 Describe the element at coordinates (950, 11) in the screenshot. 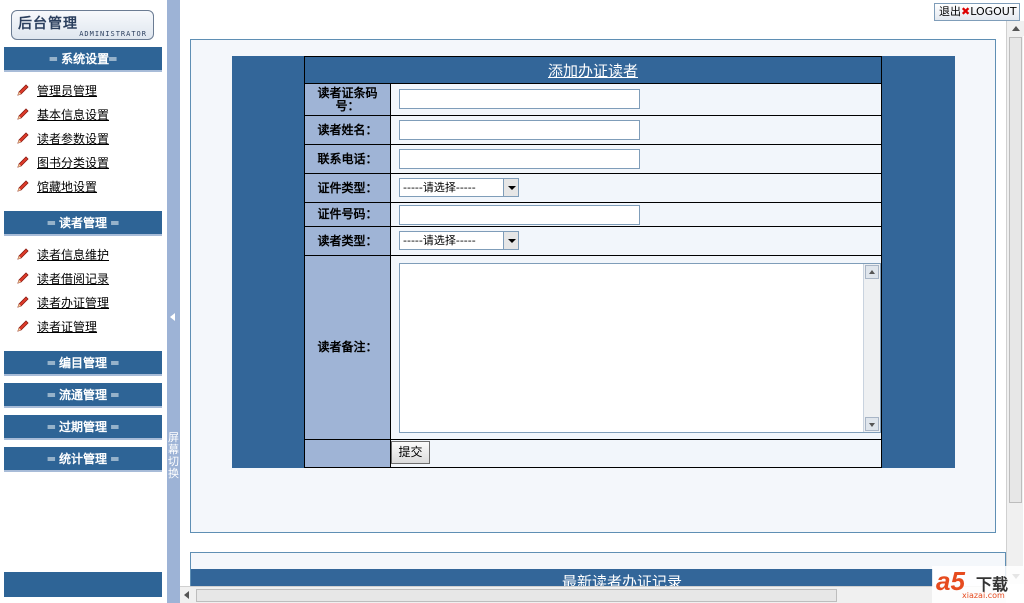

I see `logout-cn-label: 退出` at that location.